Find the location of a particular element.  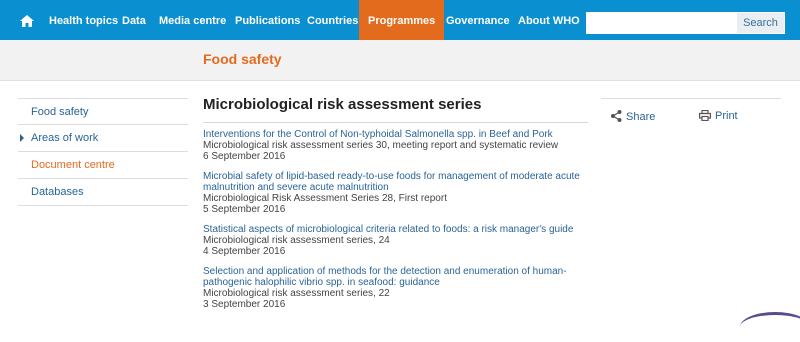

document-date: 4 September 2016 is located at coordinates (244, 251).